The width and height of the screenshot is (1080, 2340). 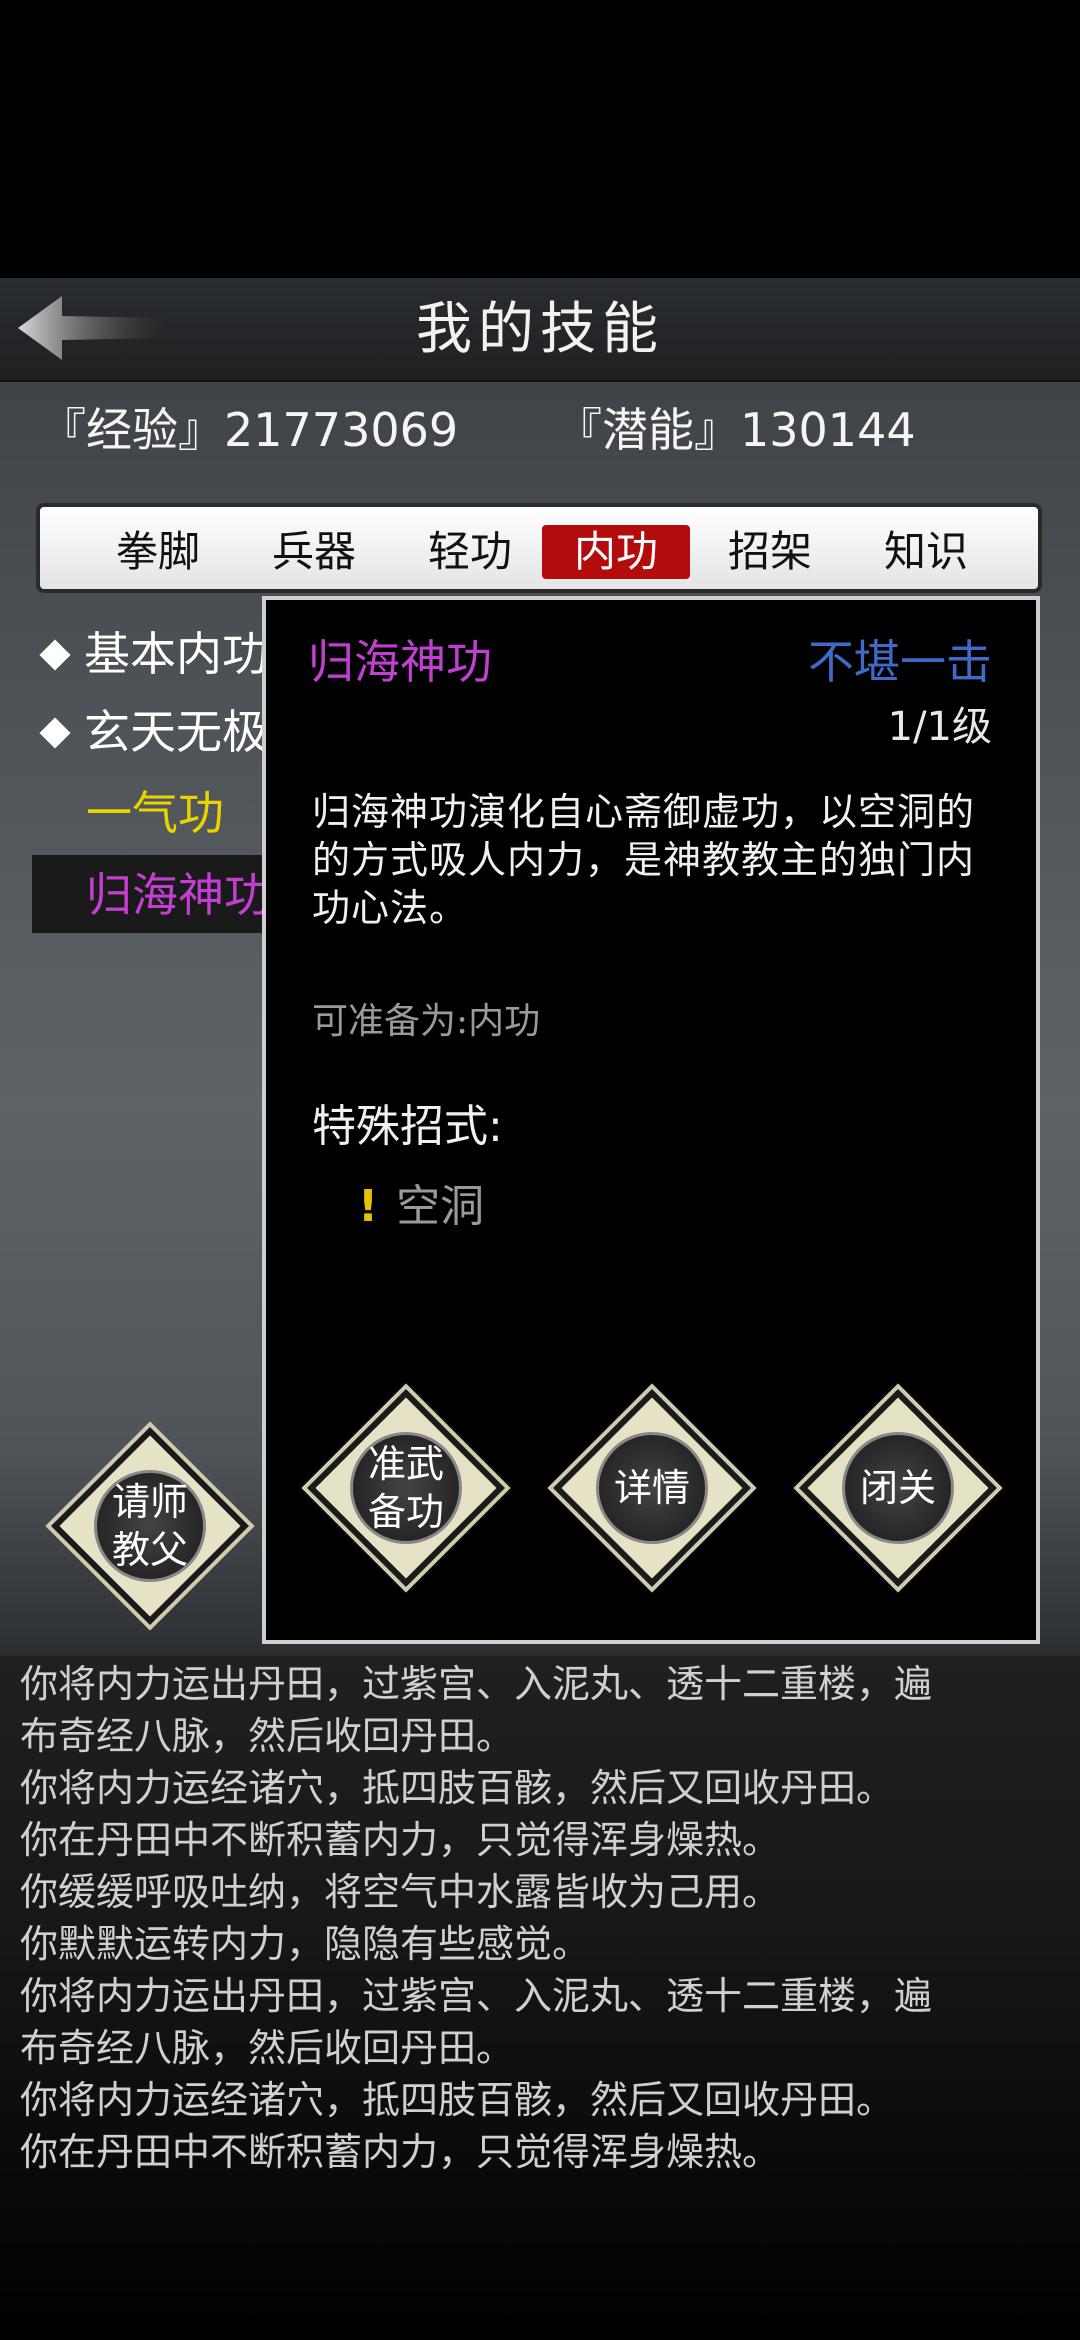 I want to click on tab-parry: 招架, so click(x=770, y=552).